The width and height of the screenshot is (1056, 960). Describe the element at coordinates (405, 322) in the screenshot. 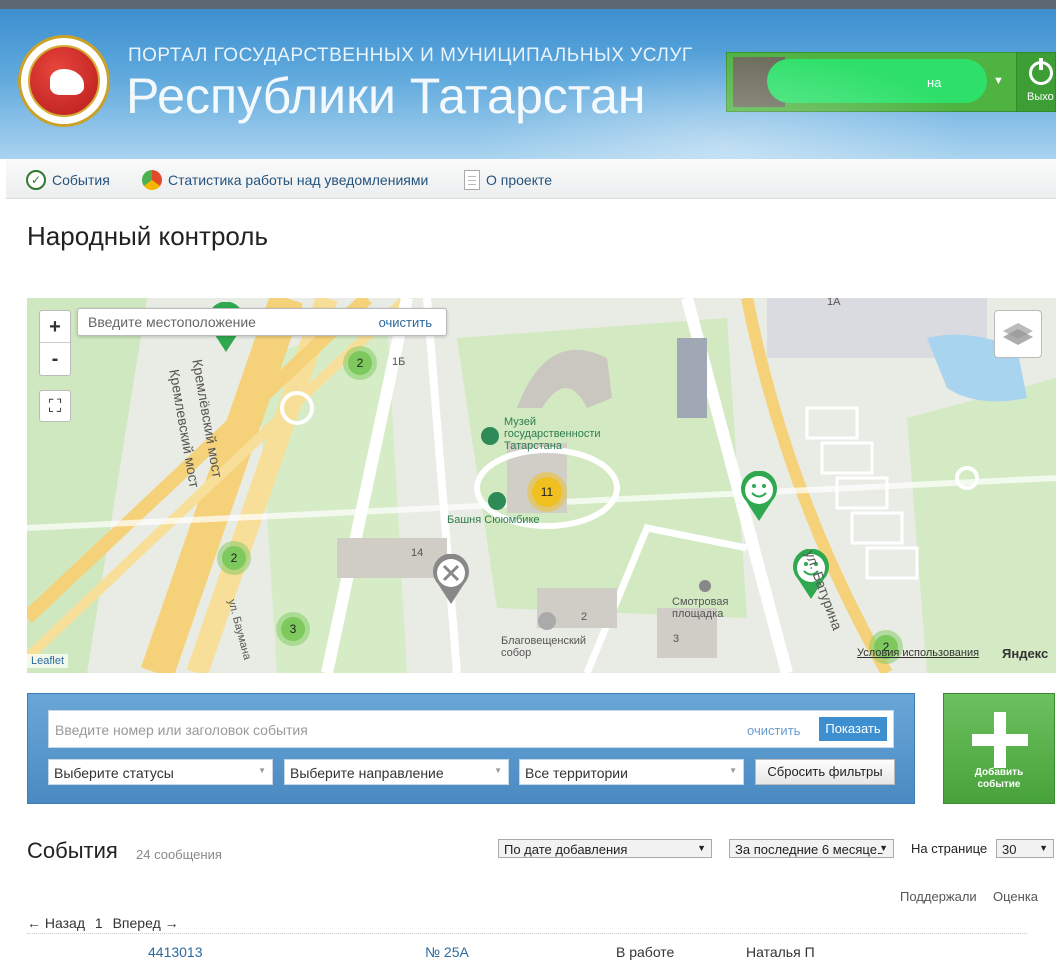

I see `location-clear-link: очистить` at that location.